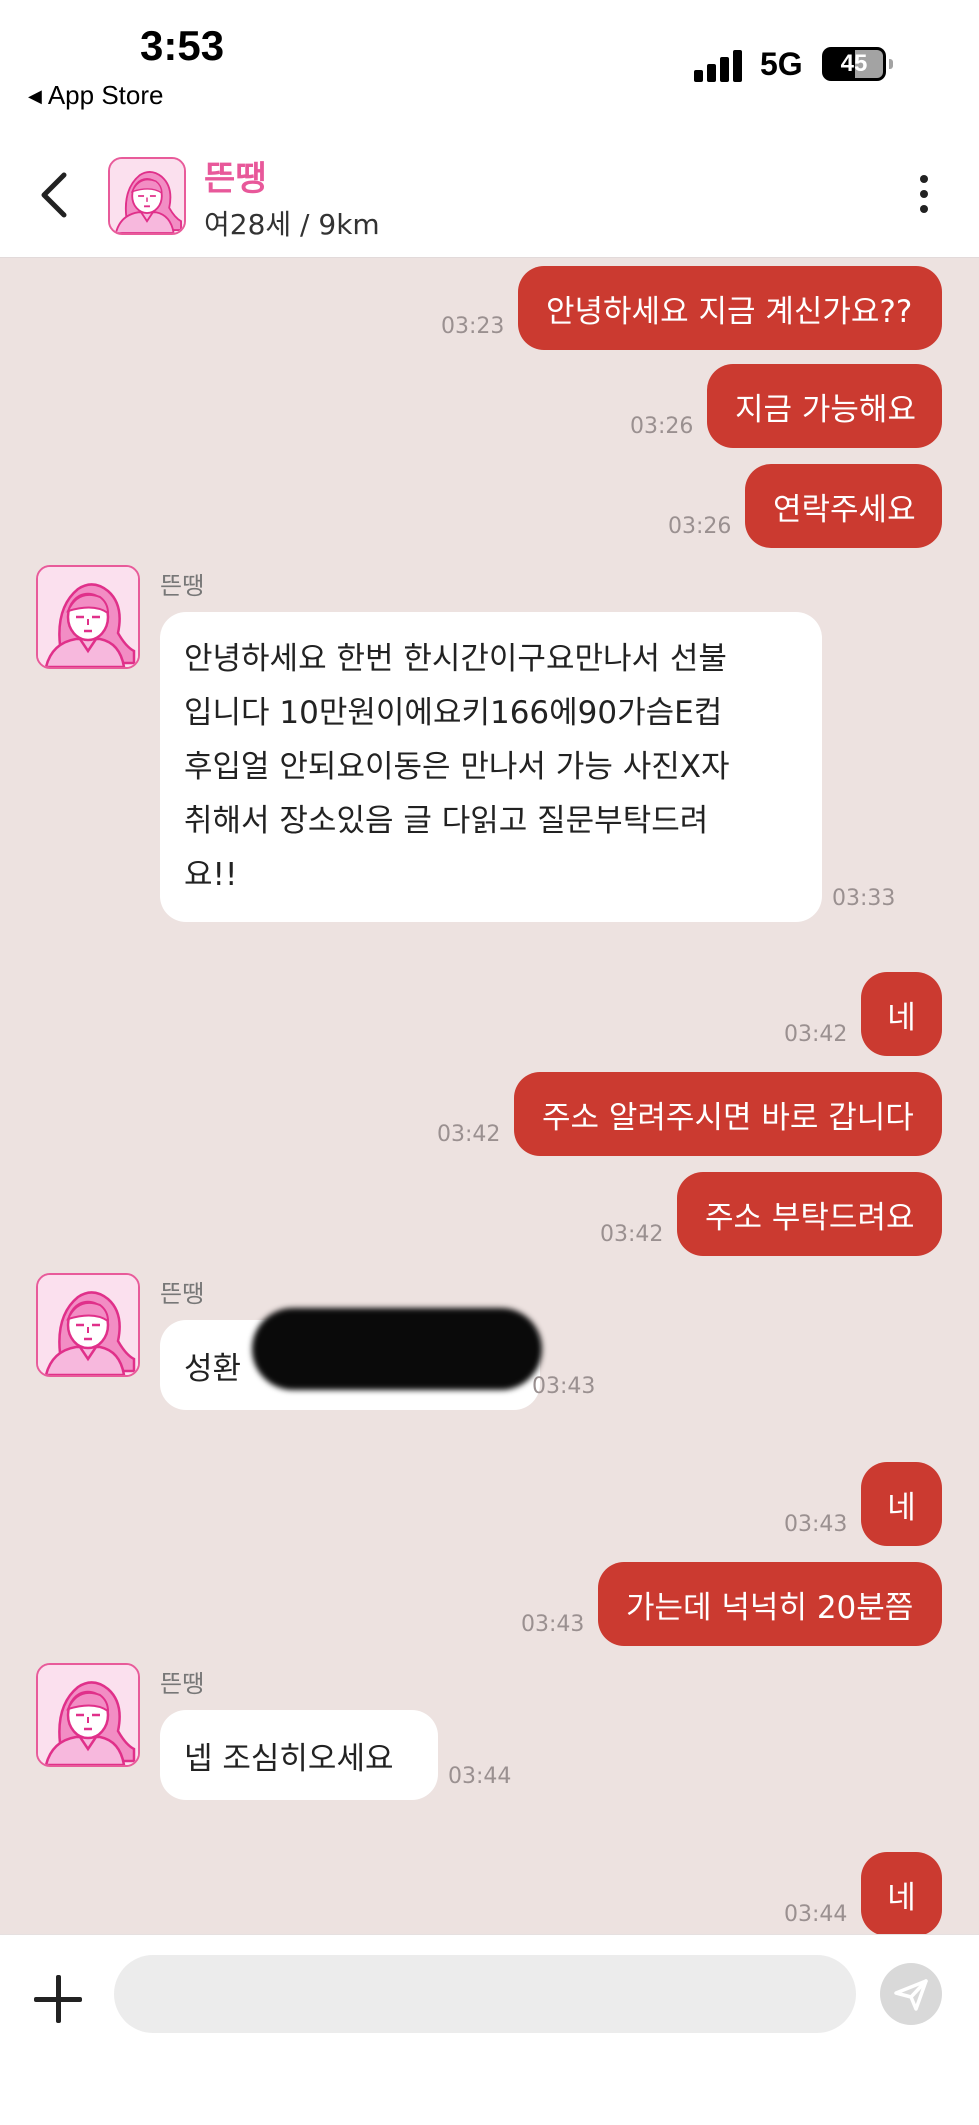 The image size is (979, 2125). I want to click on send-button, so click(911, 1994).